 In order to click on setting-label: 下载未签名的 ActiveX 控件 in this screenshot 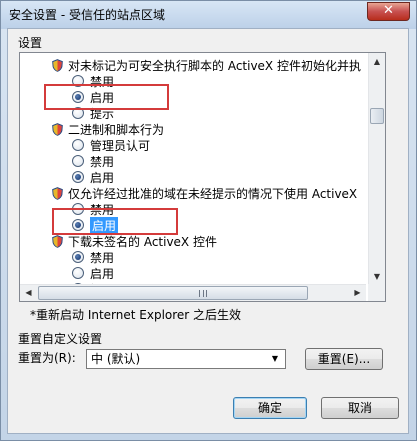, I will do `click(142, 241)`.